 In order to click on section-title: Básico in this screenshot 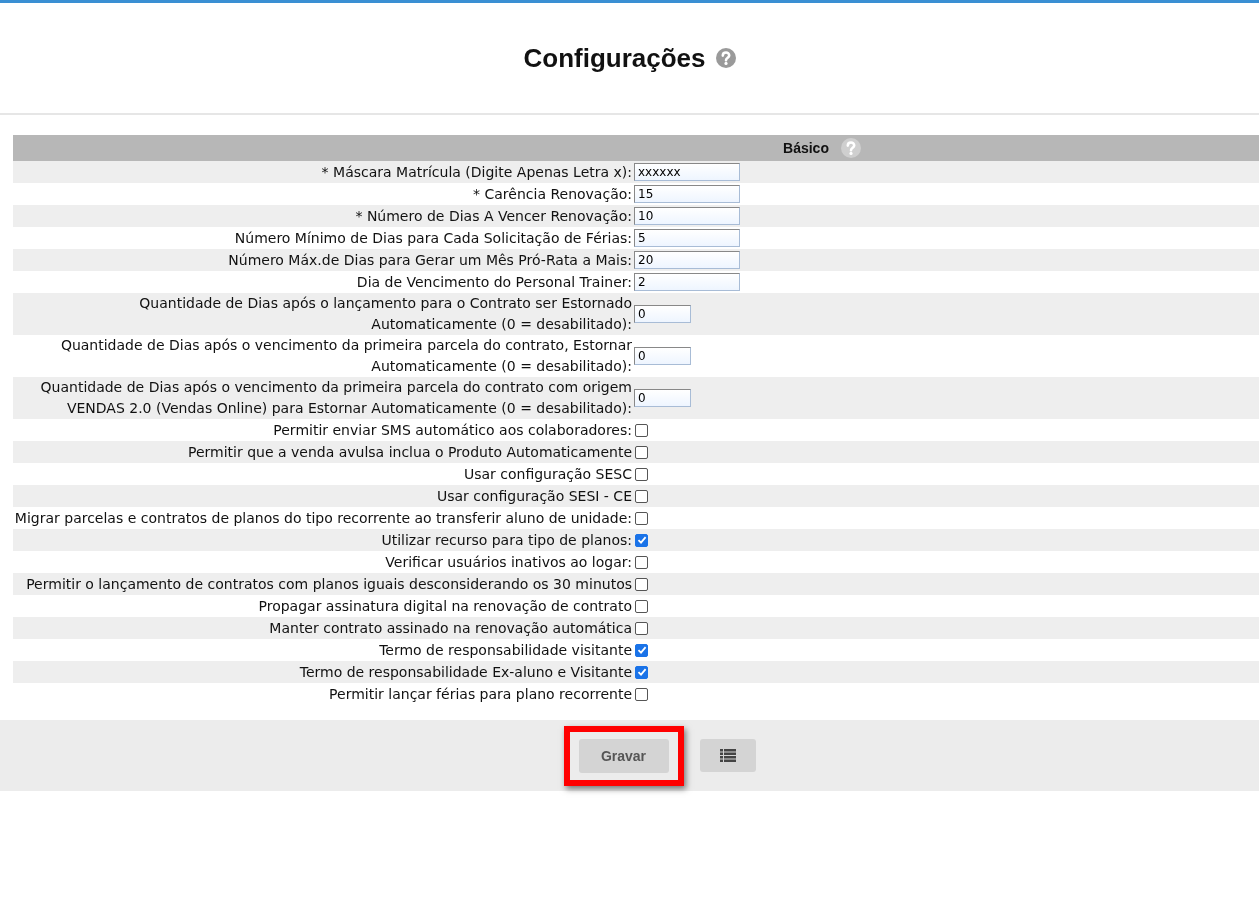, I will do `click(806, 148)`.